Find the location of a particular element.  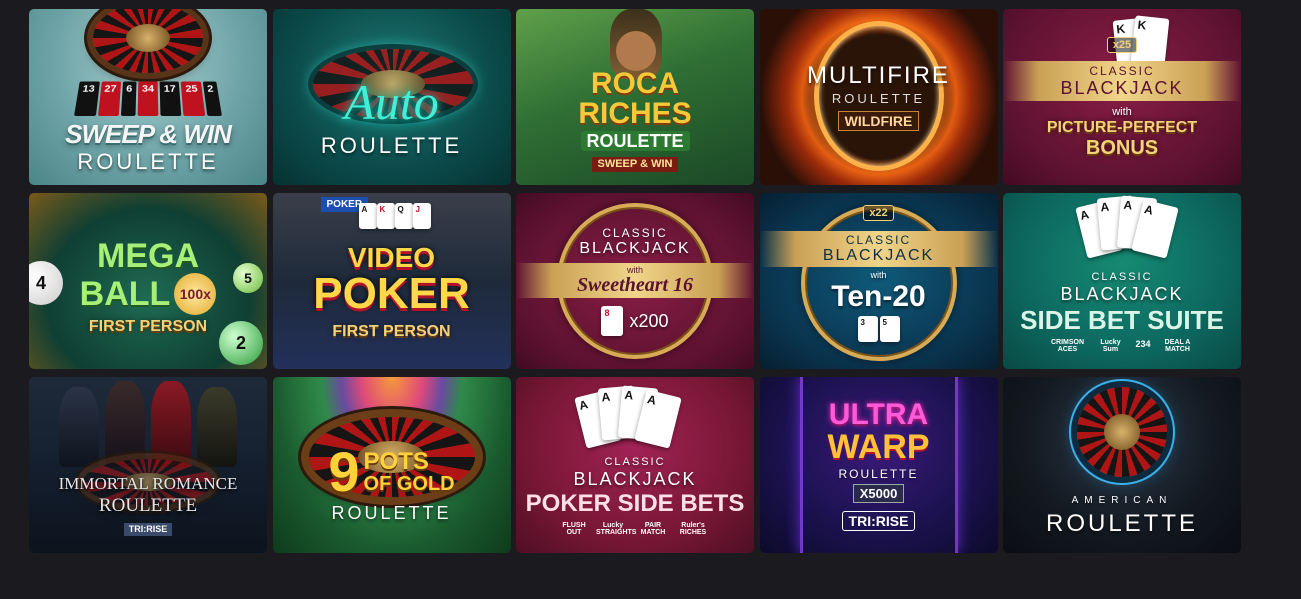

game-tile-roca-riches-roulette: ROCA RICHES ROULETTE SWEEP & WIN is located at coordinates (635, 97).